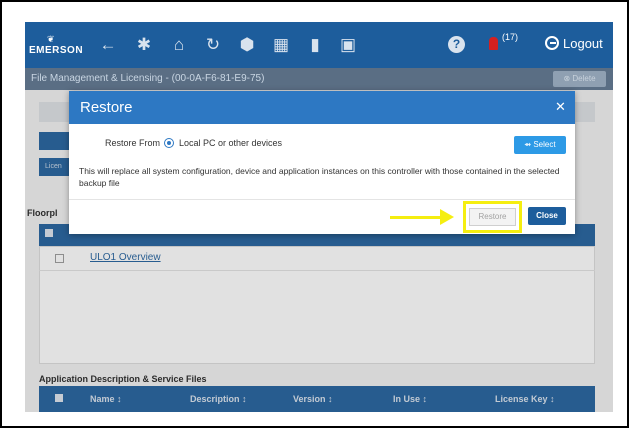 The height and width of the screenshot is (428, 629). What do you see at coordinates (415, 217) in the screenshot?
I see `annotation-arrow-shaft` at bounding box center [415, 217].